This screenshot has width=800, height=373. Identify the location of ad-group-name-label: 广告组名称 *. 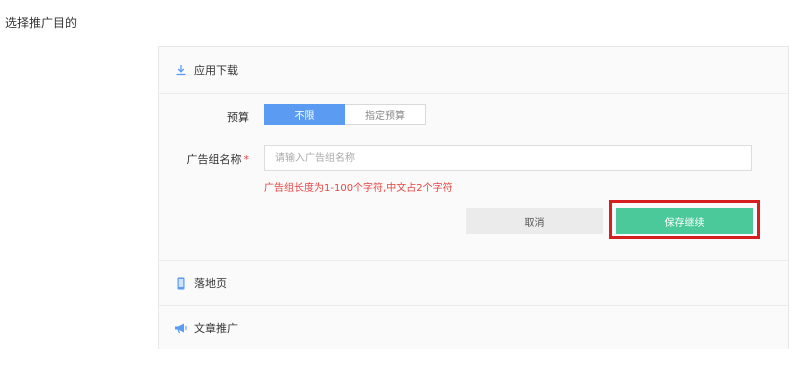
(199, 159).